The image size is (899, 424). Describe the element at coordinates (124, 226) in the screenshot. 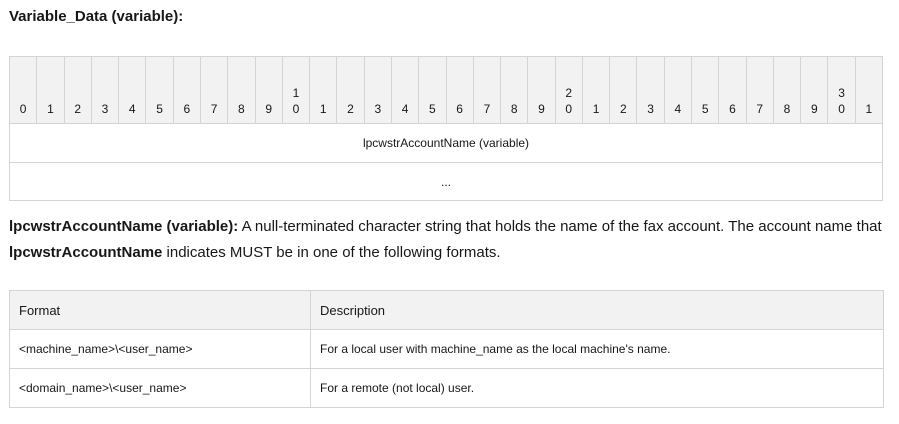

I see `field-term: lpcwstrAccountName (variable):` at that location.